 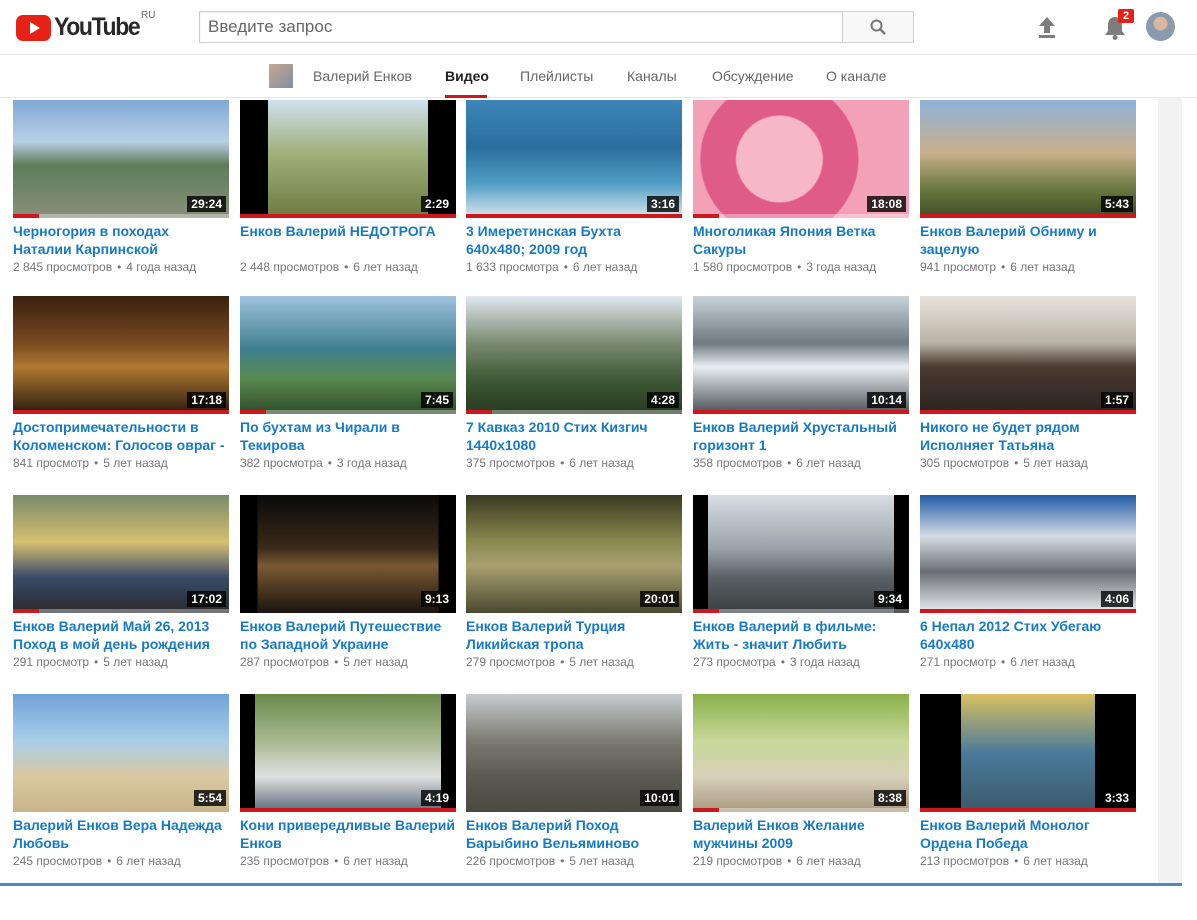 What do you see at coordinates (856, 76) in the screenshot?
I see `tab-about: О канале` at bounding box center [856, 76].